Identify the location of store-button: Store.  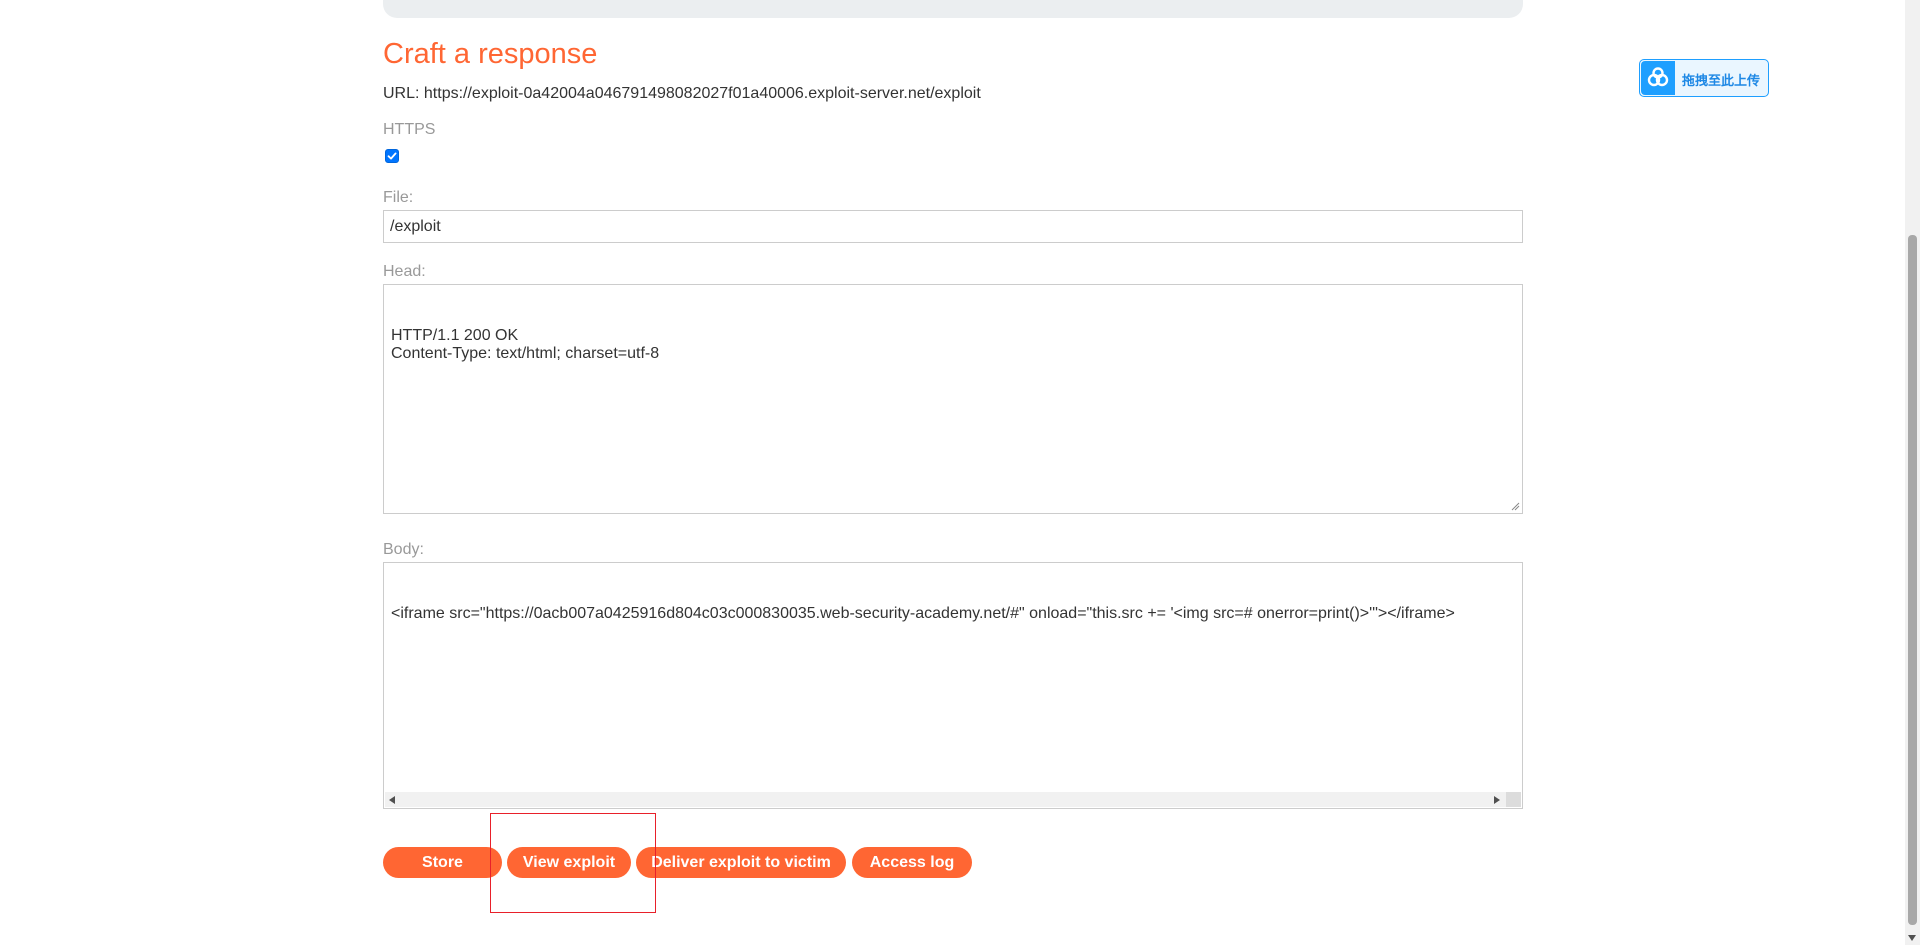
(442, 862).